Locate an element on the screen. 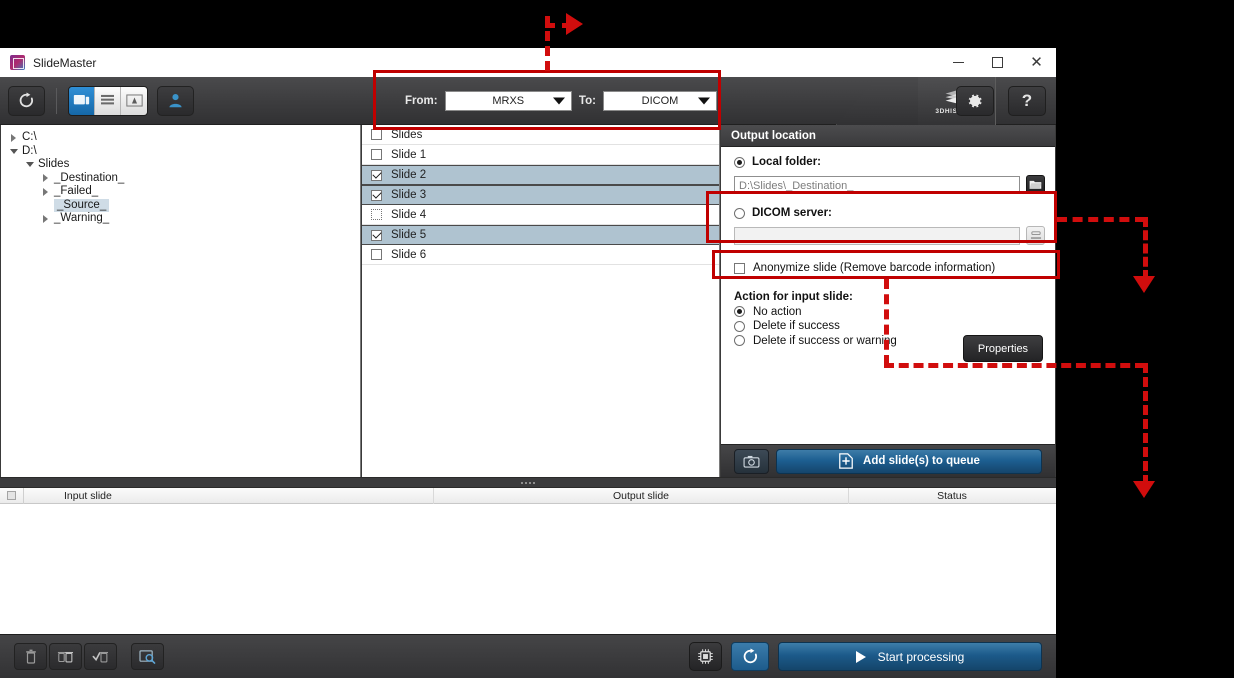  properties-button: Properties is located at coordinates (1003, 348).